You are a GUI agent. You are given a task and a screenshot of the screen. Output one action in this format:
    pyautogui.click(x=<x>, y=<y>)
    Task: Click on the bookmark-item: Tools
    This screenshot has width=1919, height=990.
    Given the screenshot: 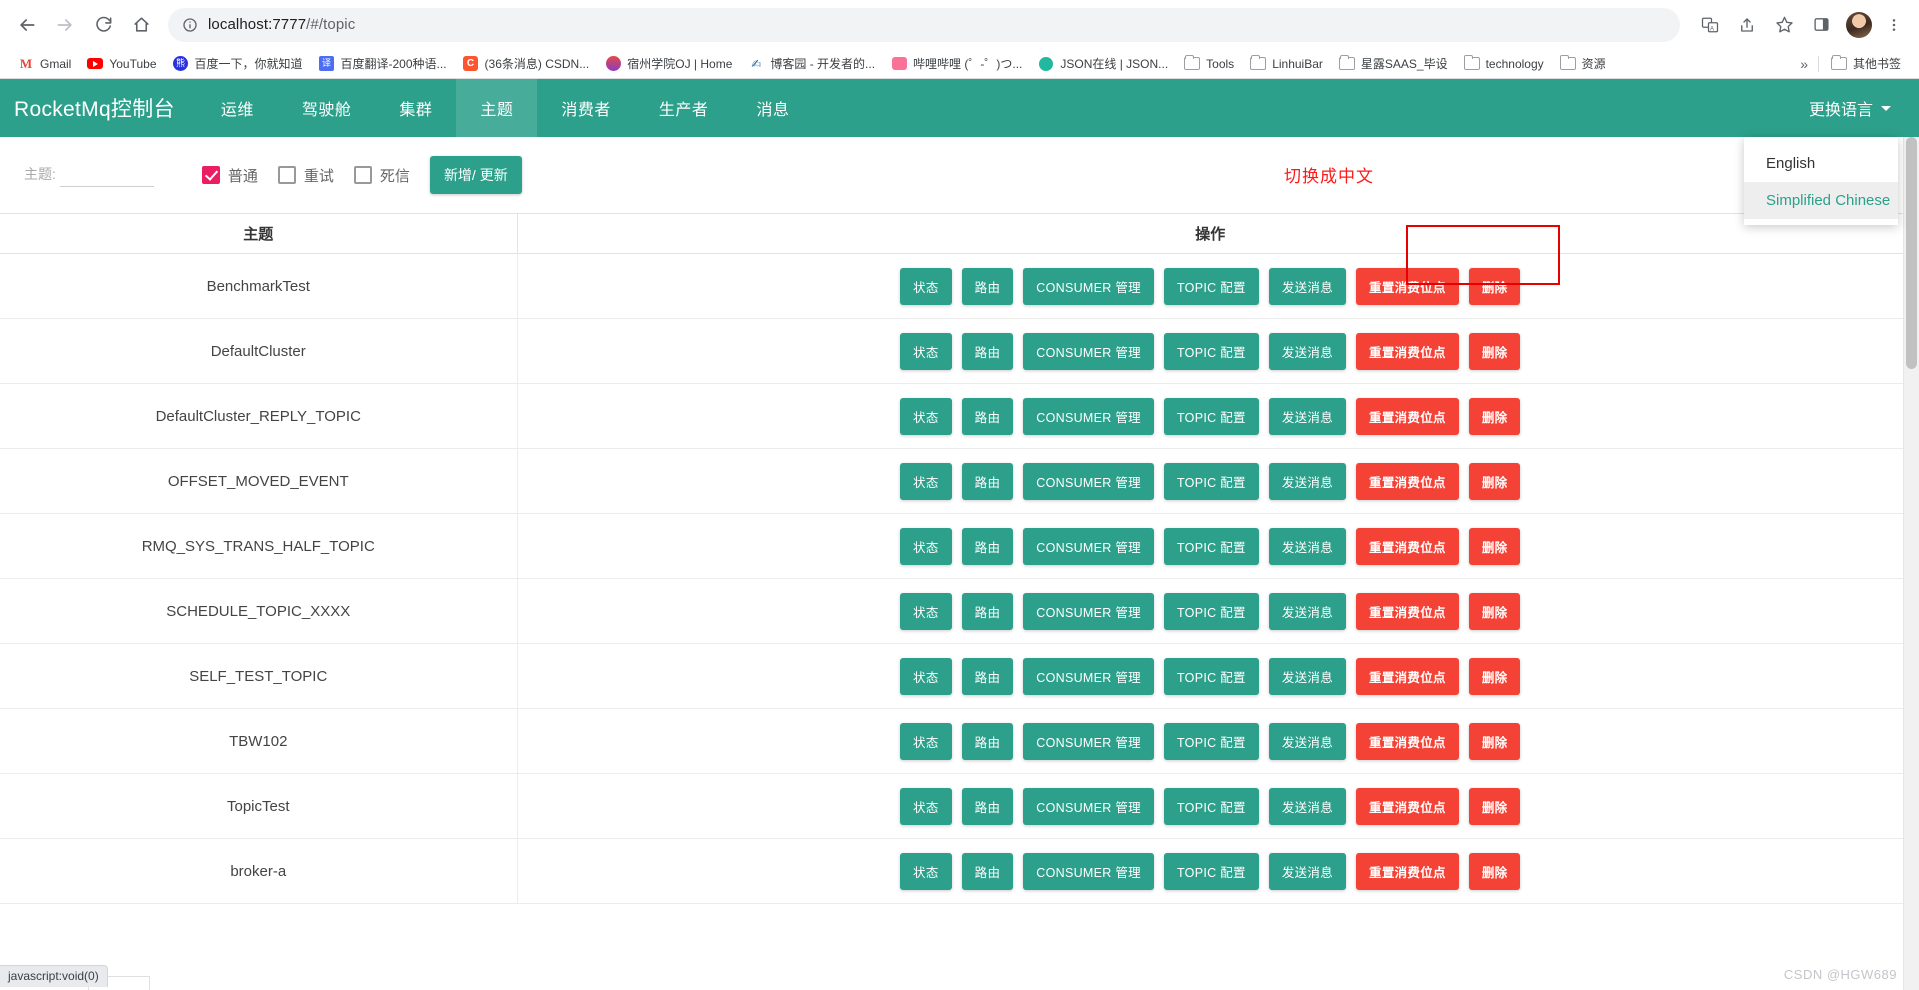 What is the action you would take?
    pyautogui.click(x=1209, y=64)
    